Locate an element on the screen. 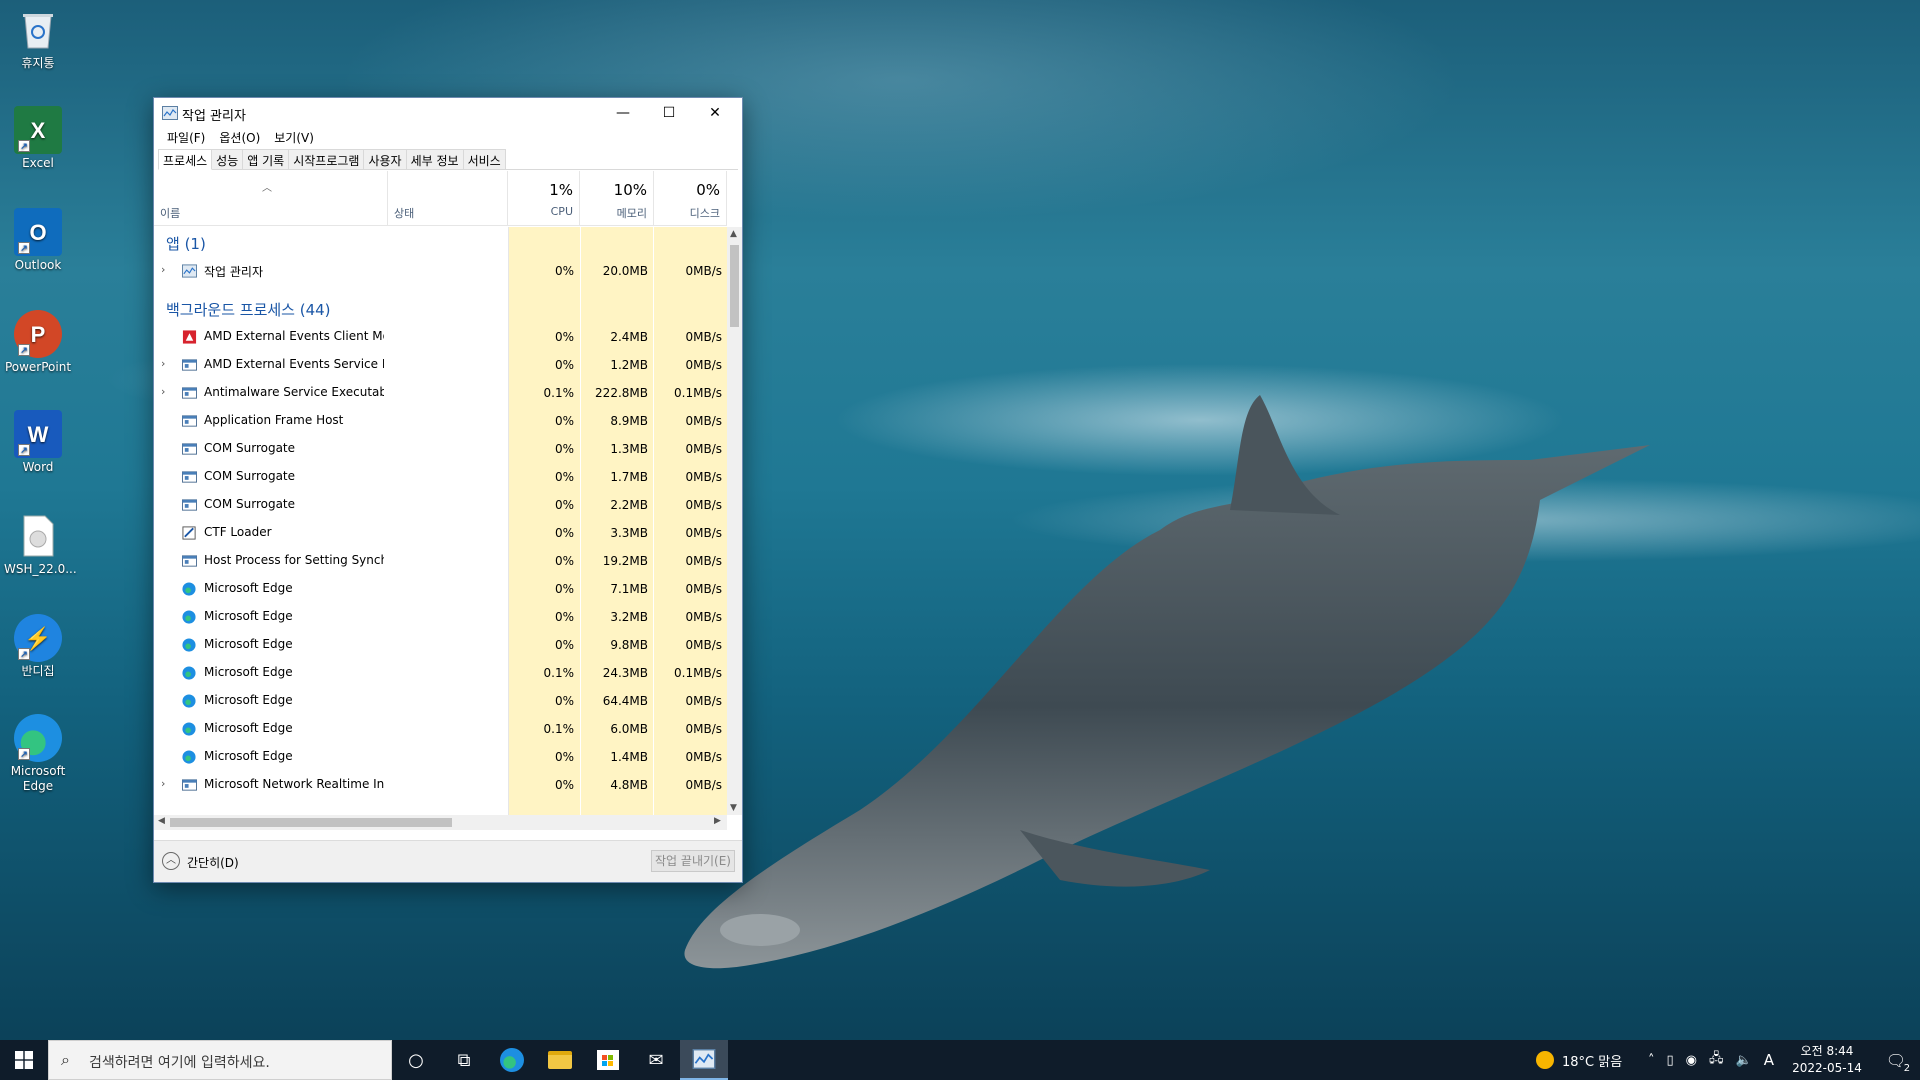 Image resolution: width=1920 pixels, height=1080 pixels. tab-performance: 성능 is located at coordinates (227, 159).